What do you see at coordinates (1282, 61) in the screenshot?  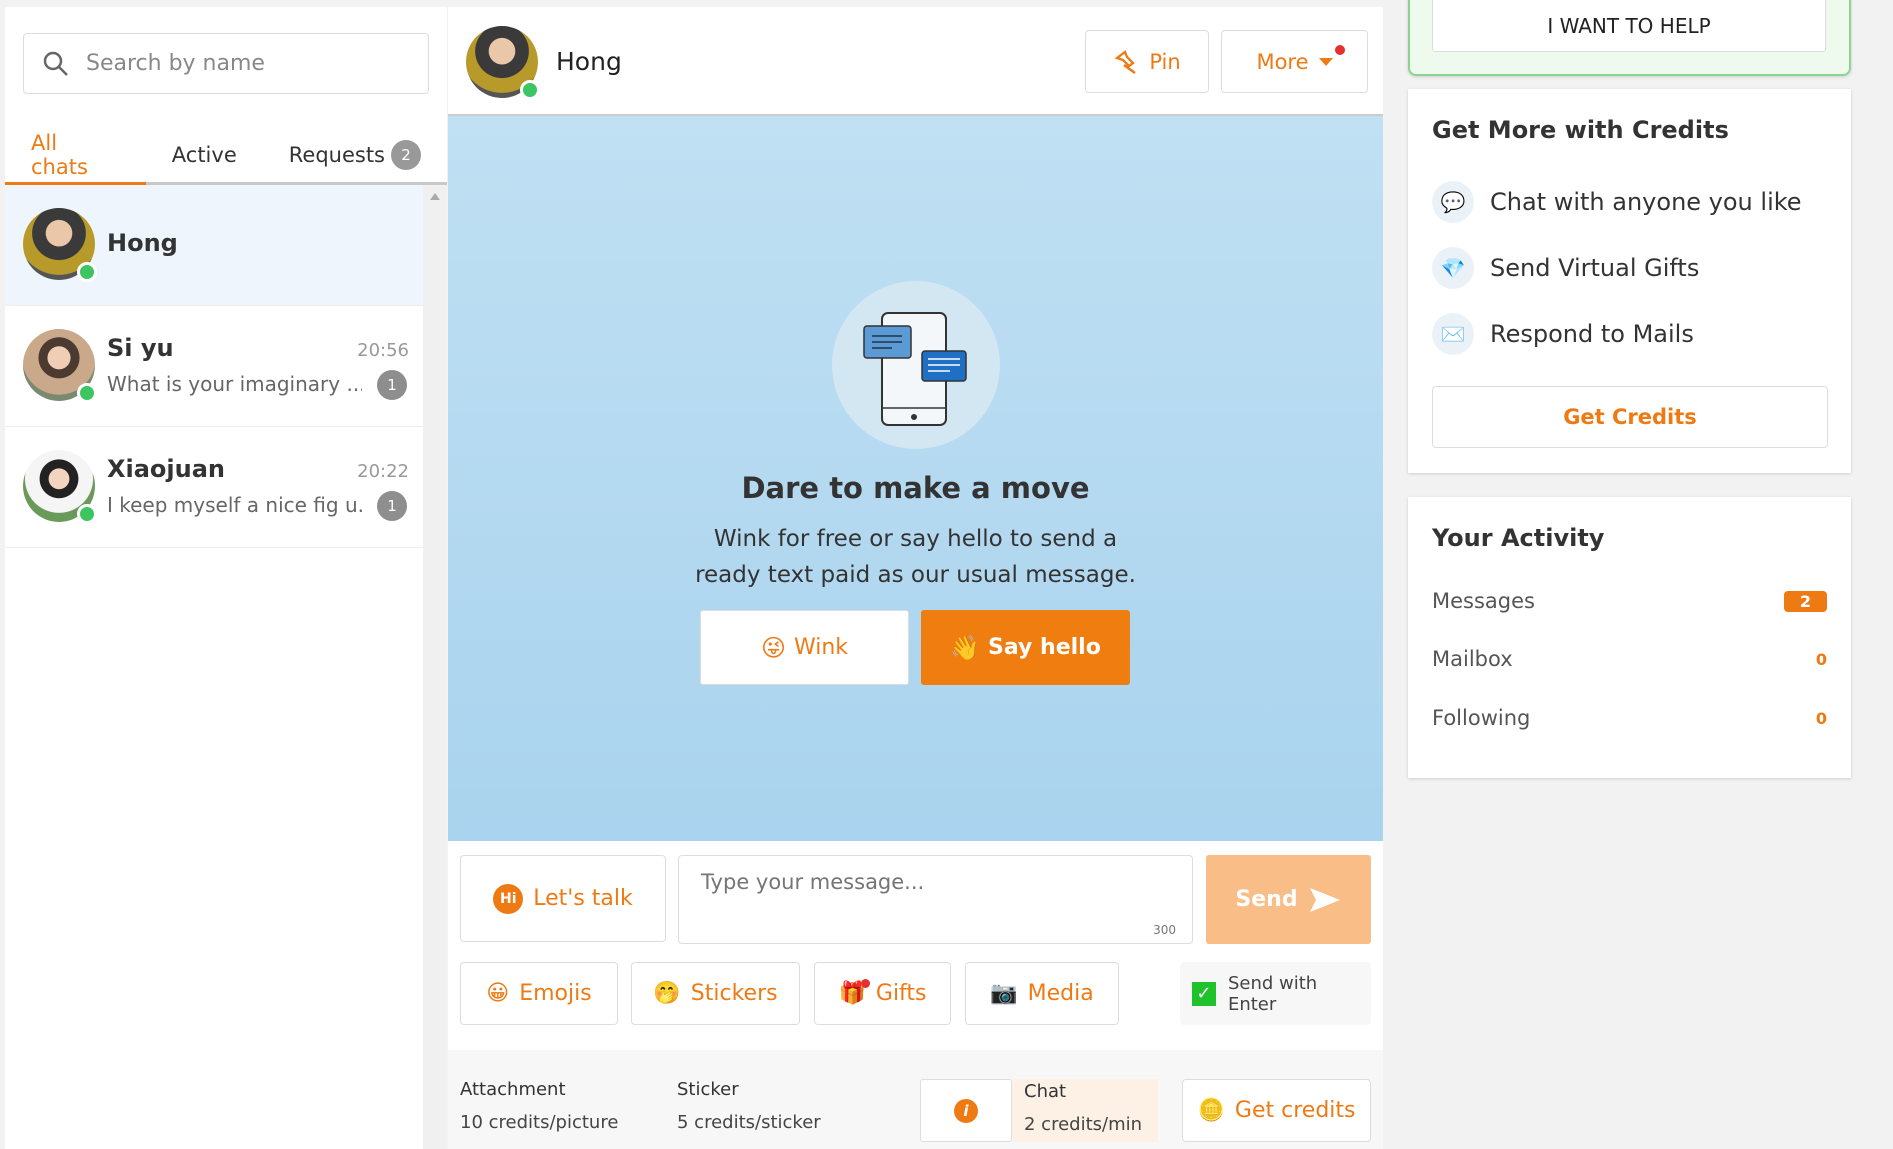 I see `more-label: More` at bounding box center [1282, 61].